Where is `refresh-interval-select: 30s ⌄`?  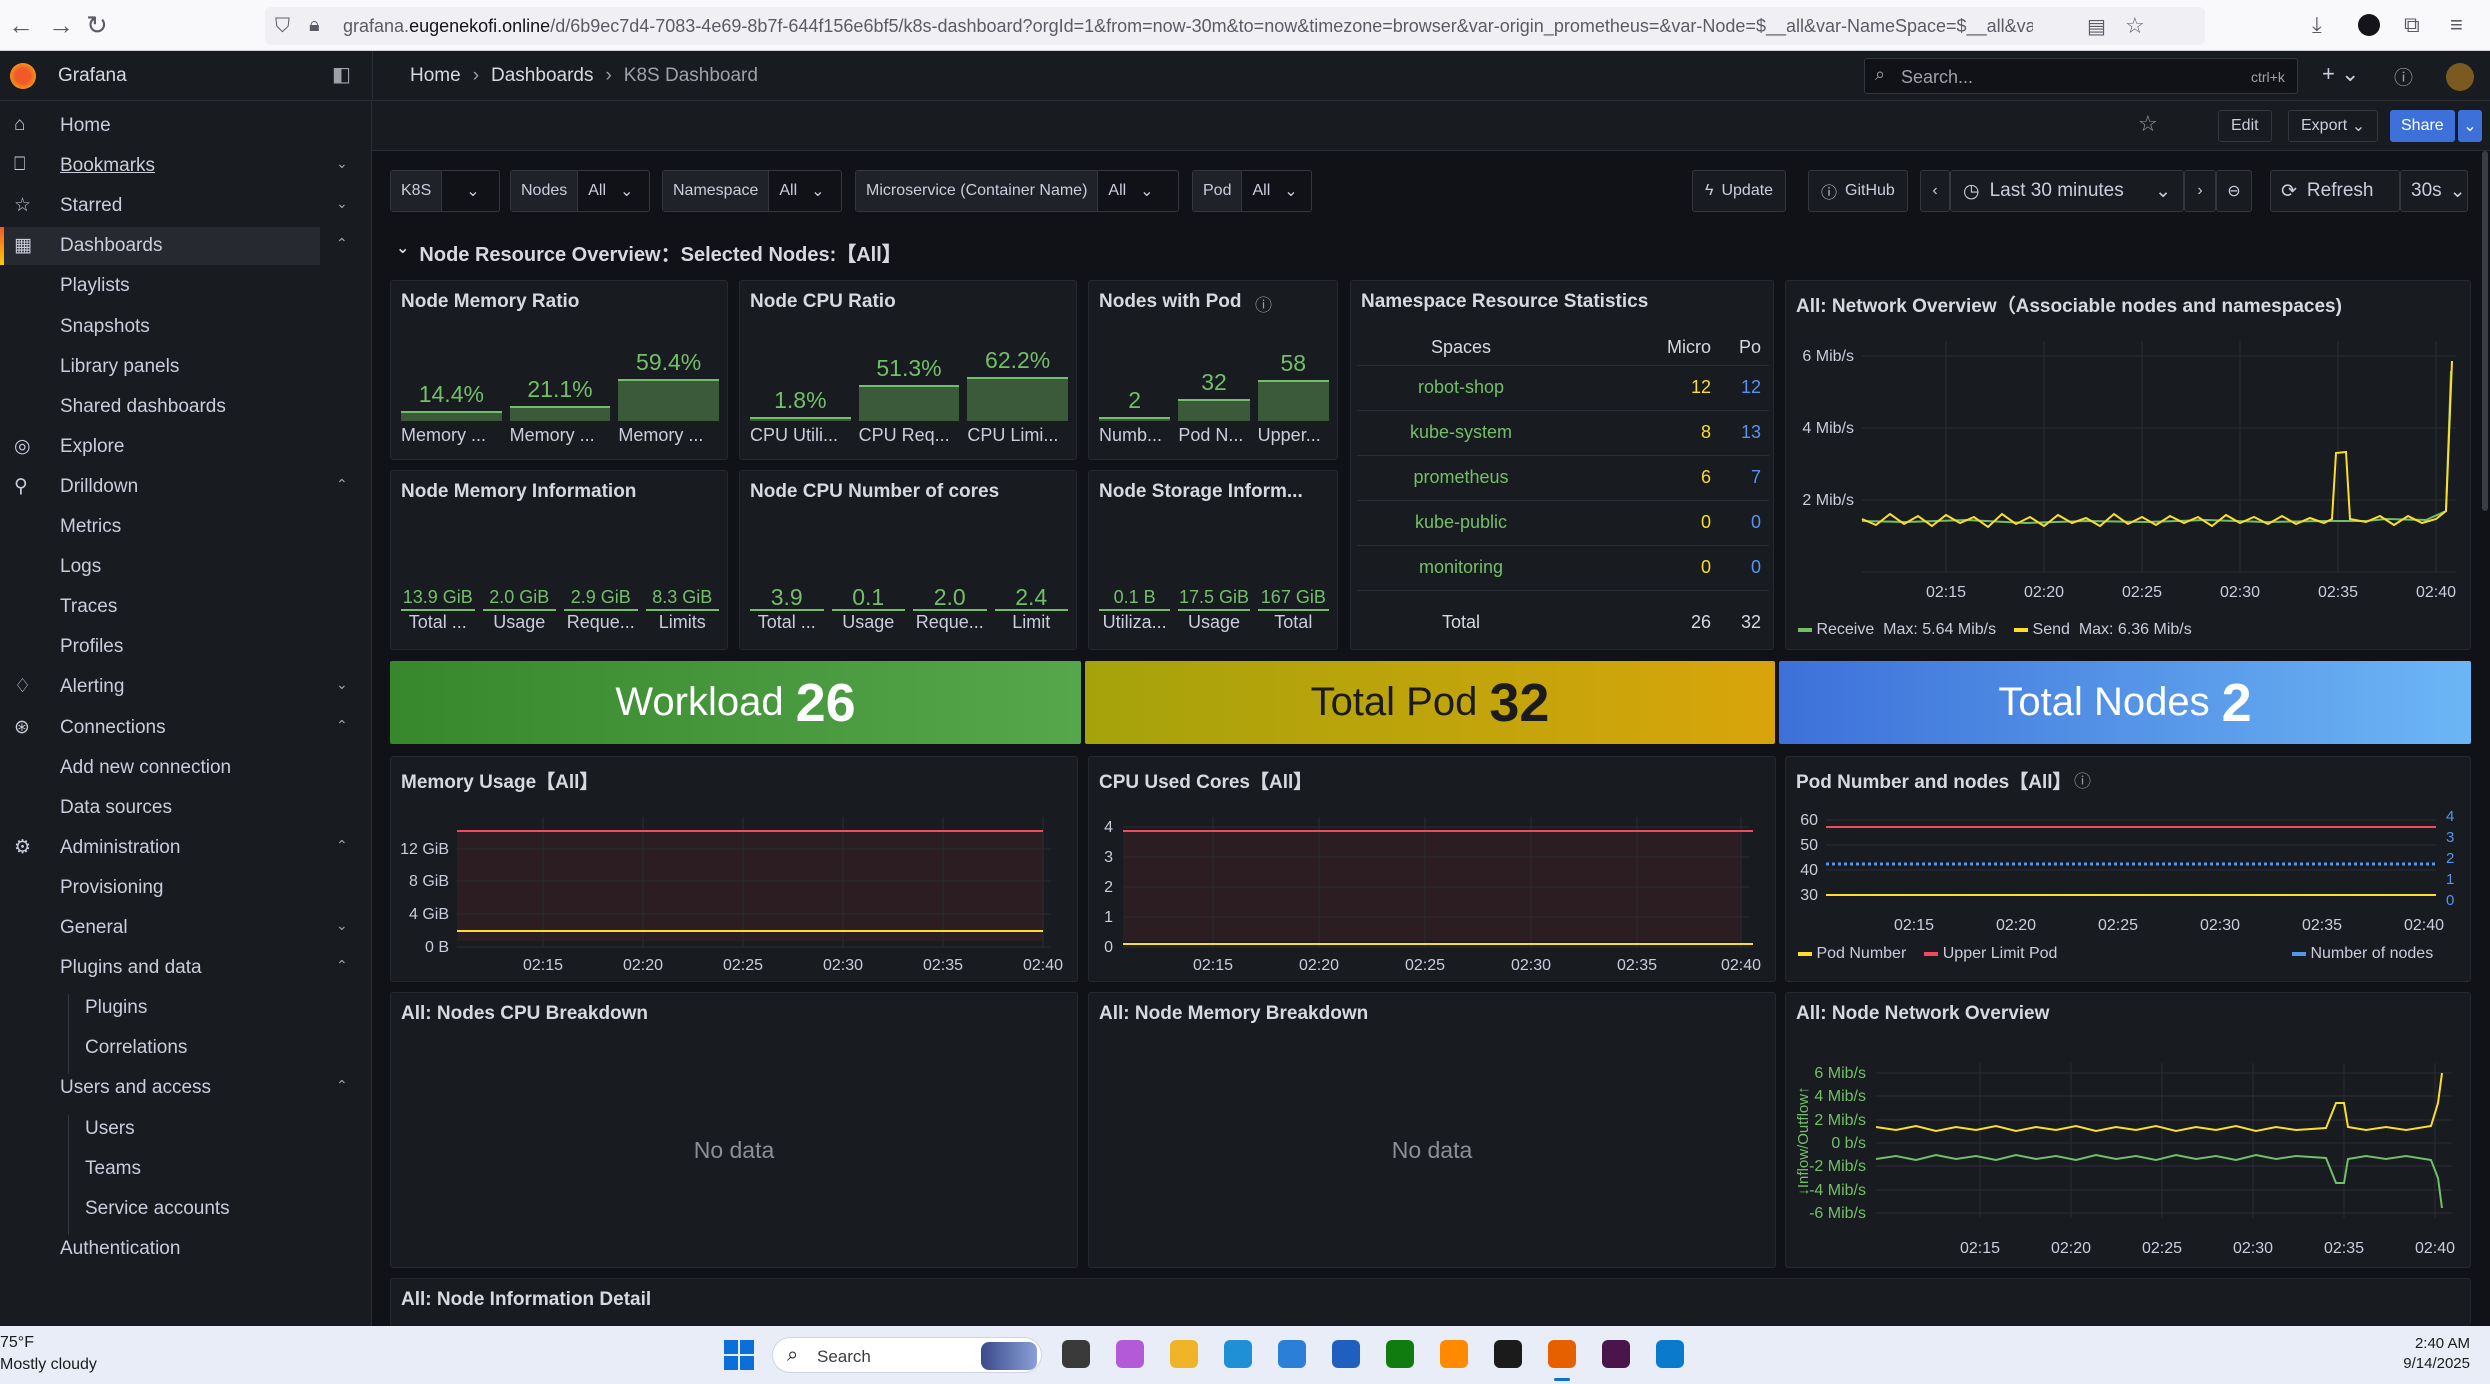 refresh-interval-select: 30s ⌄ is located at coordinates (2434, 191).